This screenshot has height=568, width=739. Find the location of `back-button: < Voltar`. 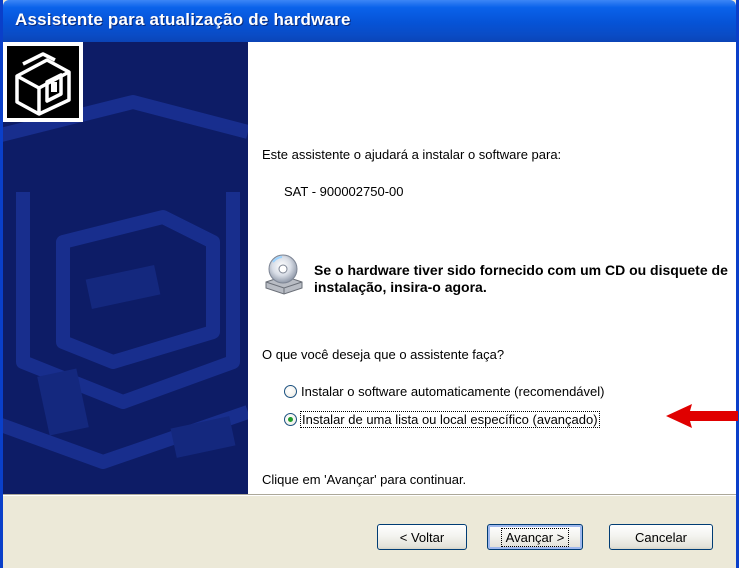

back-button: < Voltar is located at coordinates (422, 537).